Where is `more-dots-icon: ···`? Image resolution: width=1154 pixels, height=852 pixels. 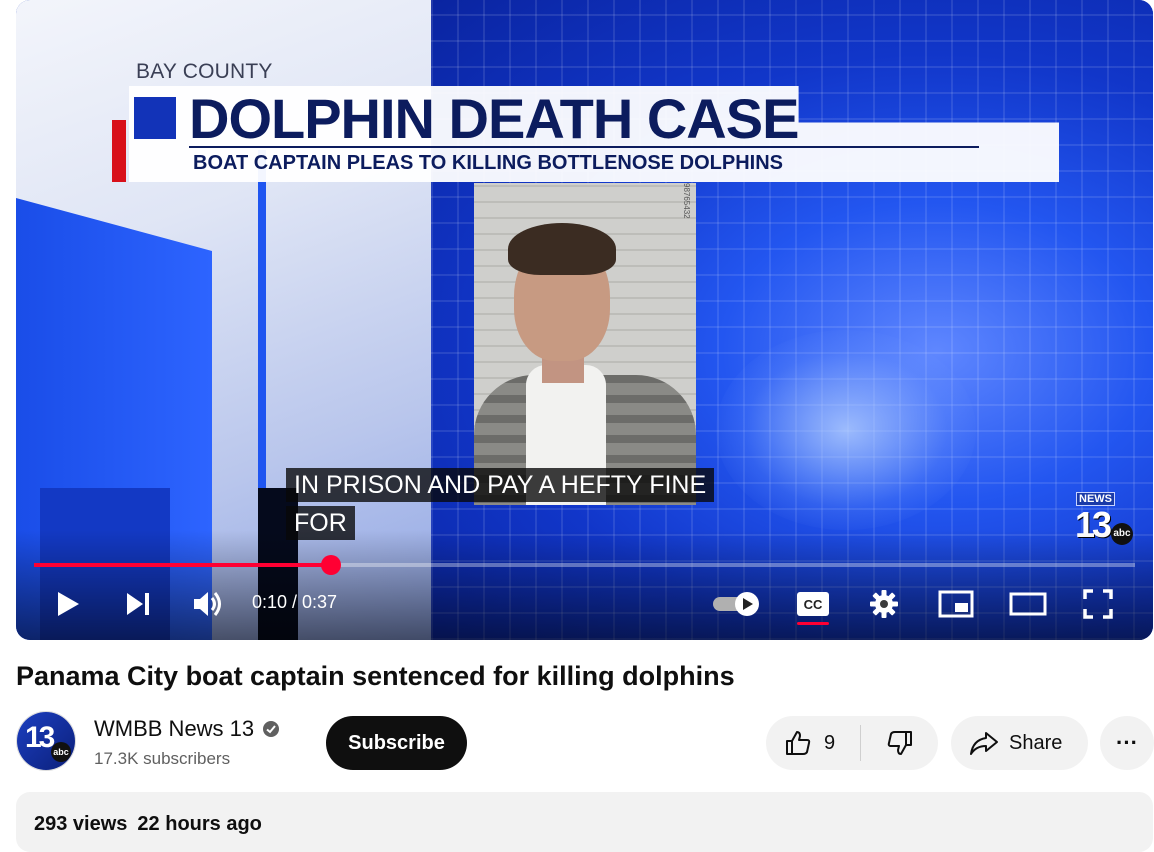
more-dots-icon: ··· is located at coordinates (1127, 742).